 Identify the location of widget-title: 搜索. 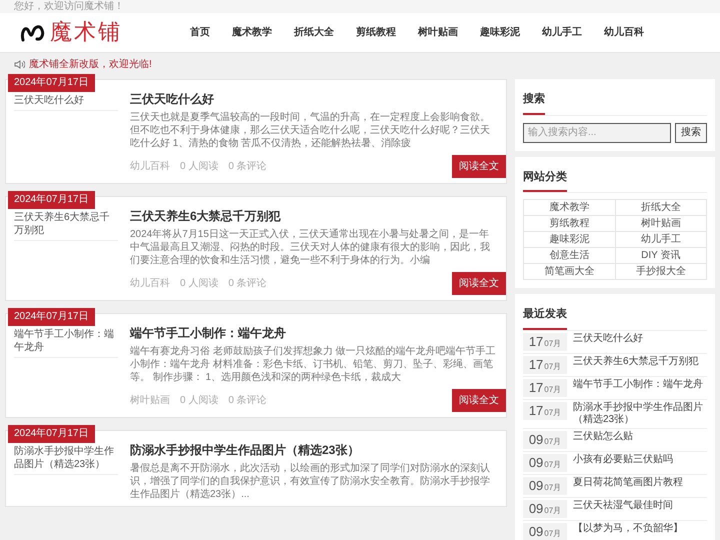
(534, 102).